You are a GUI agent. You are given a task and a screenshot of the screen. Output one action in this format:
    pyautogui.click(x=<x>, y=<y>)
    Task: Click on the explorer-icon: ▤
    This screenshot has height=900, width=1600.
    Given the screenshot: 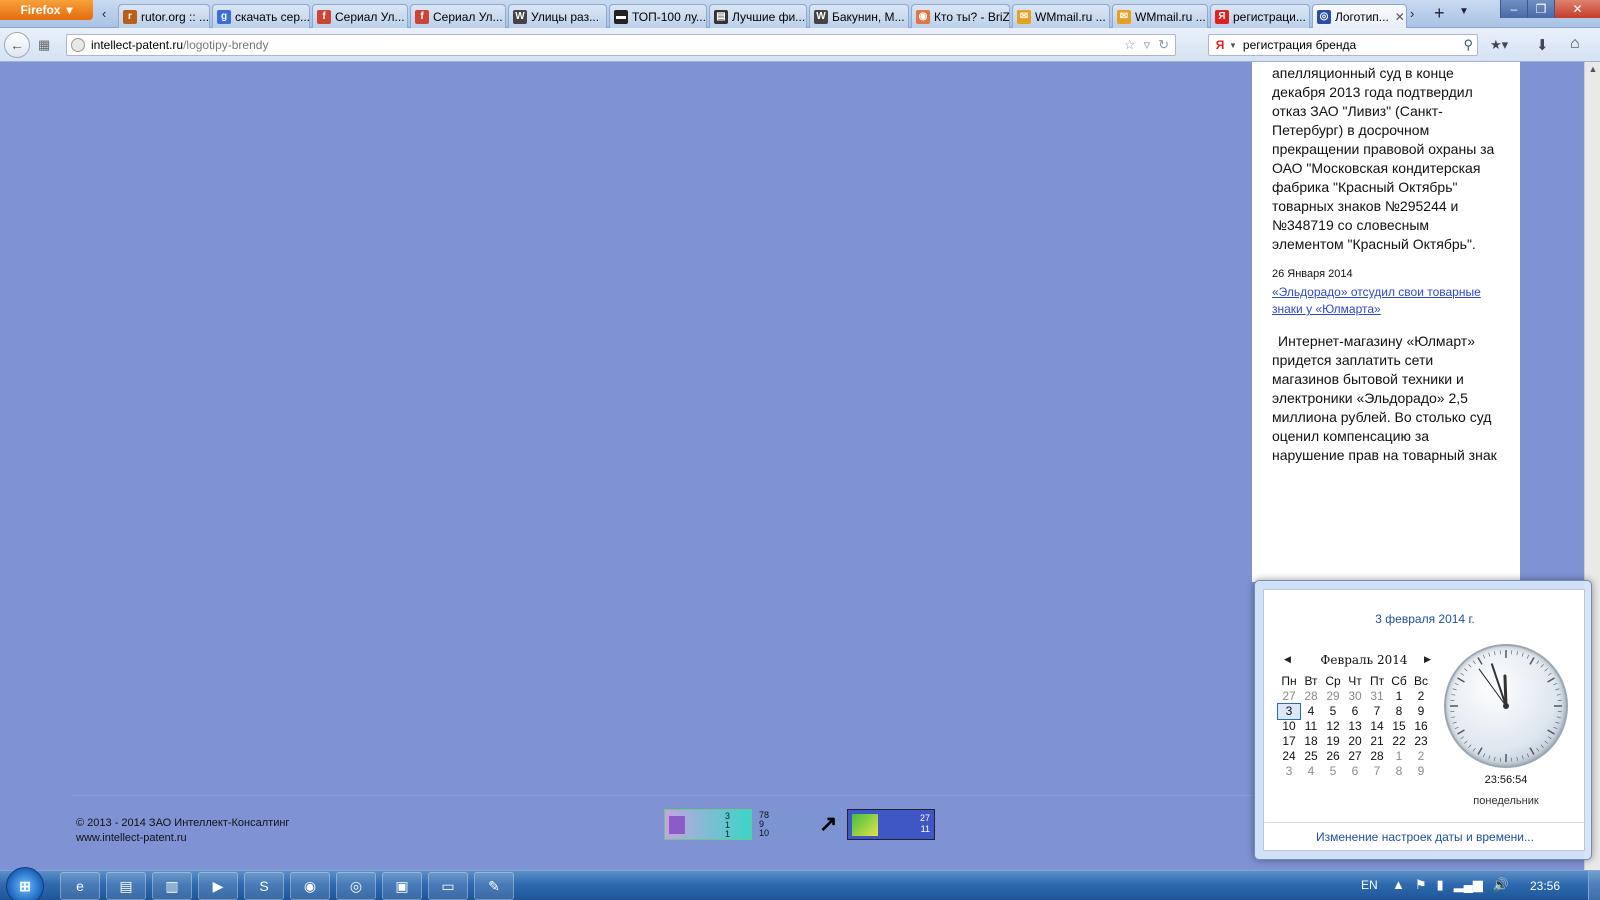 What is the action you would take?
    pyautogui.click(x=126, y=886)
    